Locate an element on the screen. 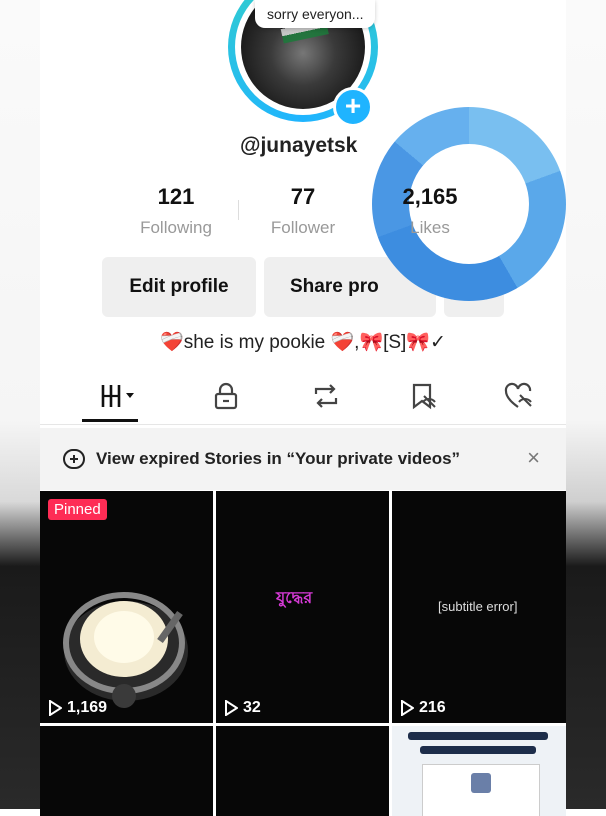 The width and height of the screenshot is (606, 816). active-tab-indicator is located at coordinates (110, 420).